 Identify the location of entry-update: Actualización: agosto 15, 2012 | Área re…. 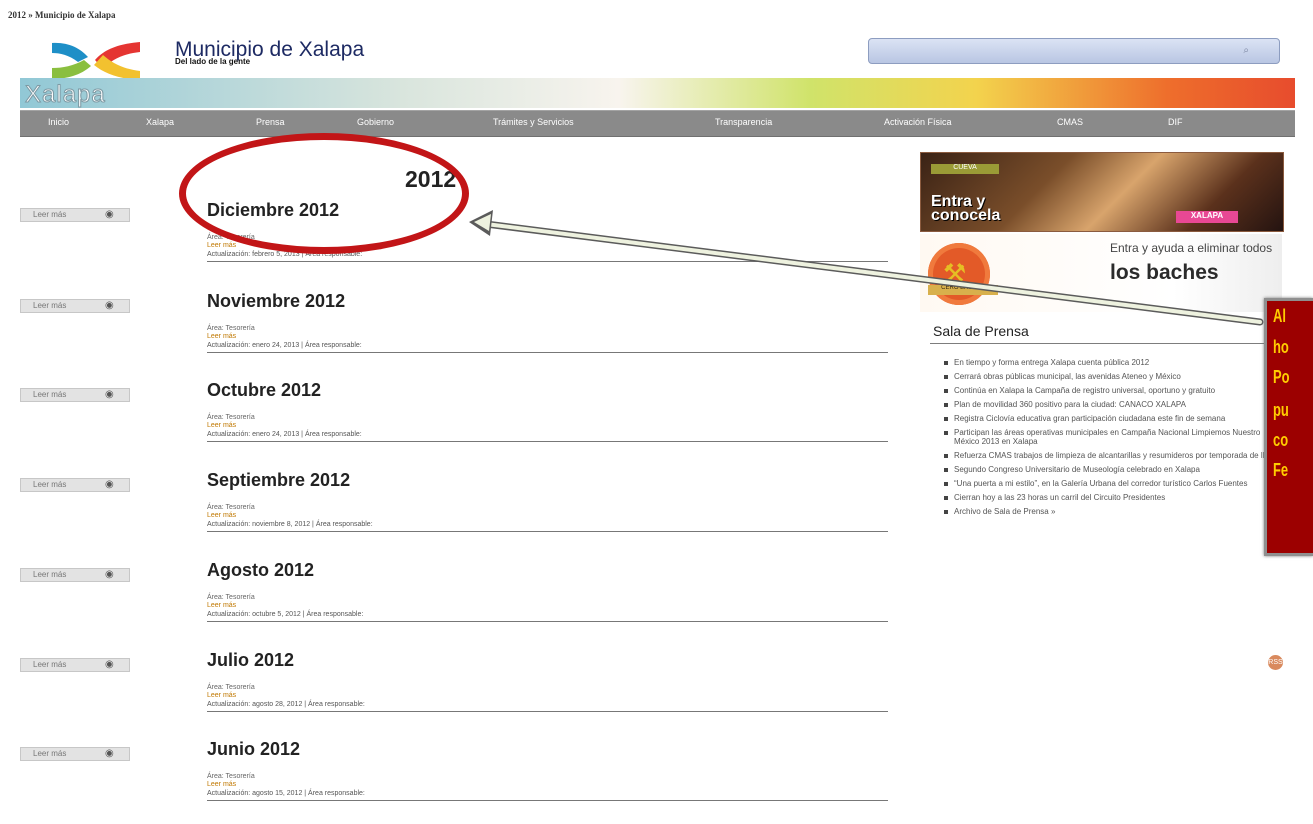
(286, 793).